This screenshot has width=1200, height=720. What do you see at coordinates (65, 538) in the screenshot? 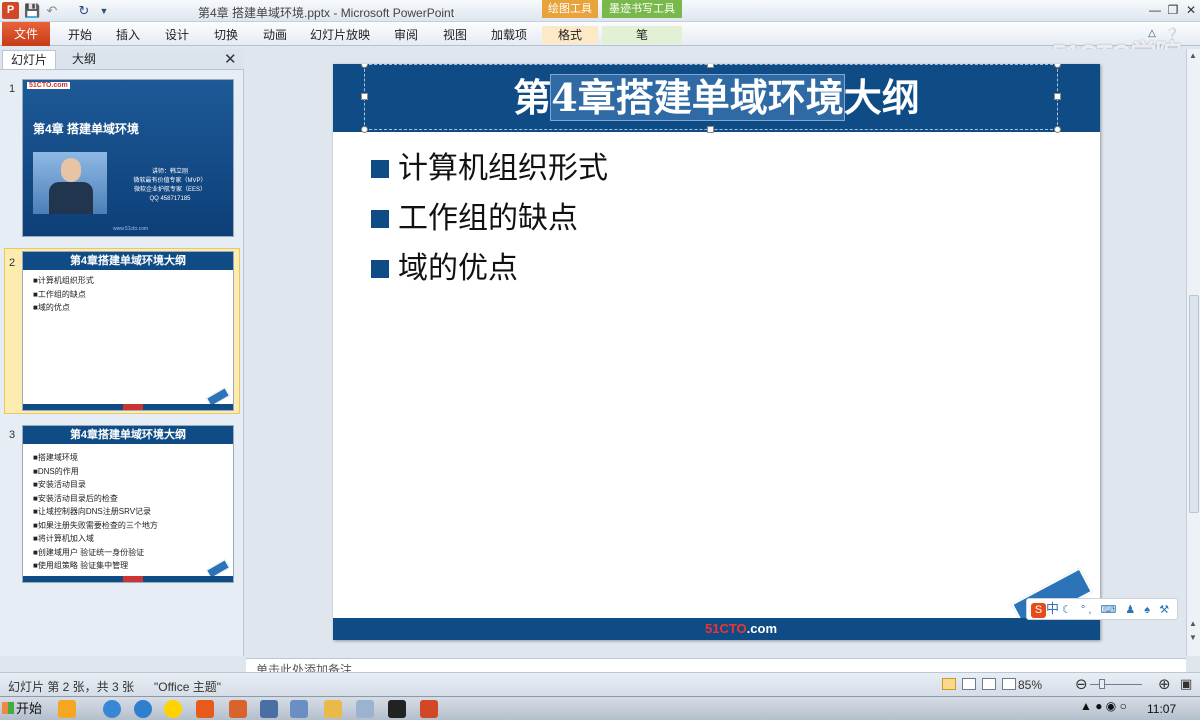
I see `list-item-text: 将计算机加入域` at bounding box center [65, 538].